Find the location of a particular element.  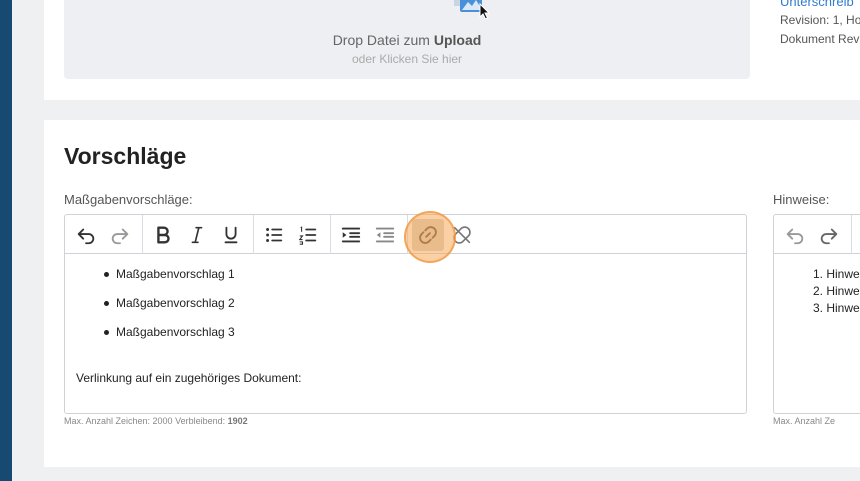

image-upload-icon is located at coordinates (472, 10).